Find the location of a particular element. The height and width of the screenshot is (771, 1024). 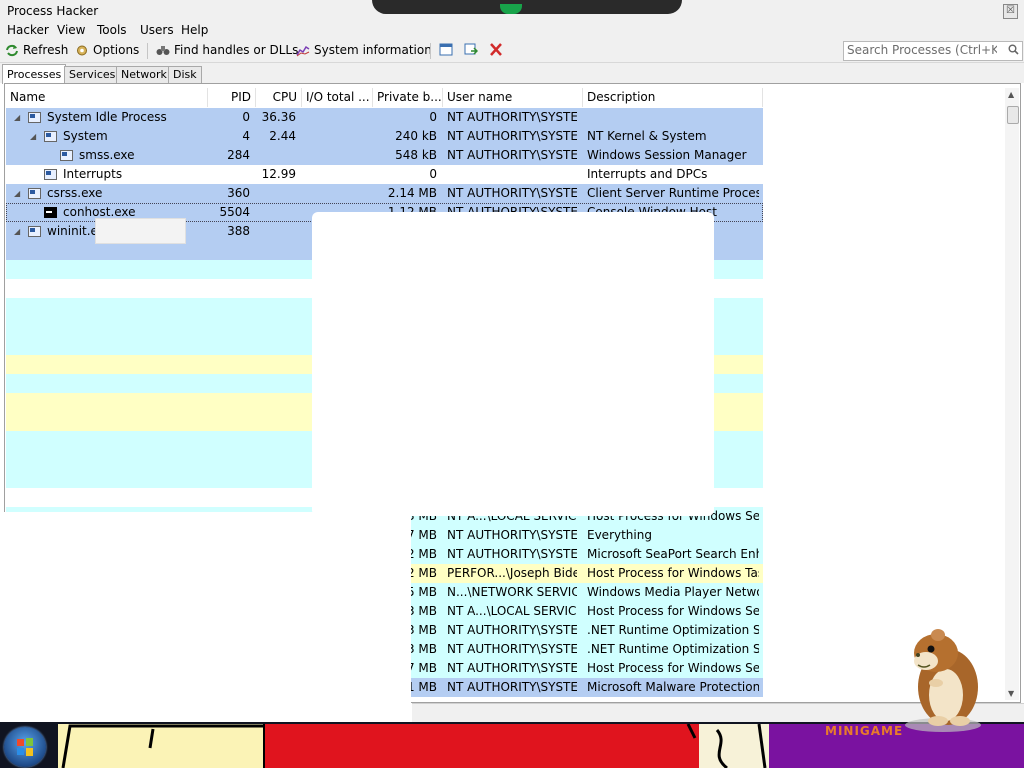

process-name: System is located at coordinates (85, 136).